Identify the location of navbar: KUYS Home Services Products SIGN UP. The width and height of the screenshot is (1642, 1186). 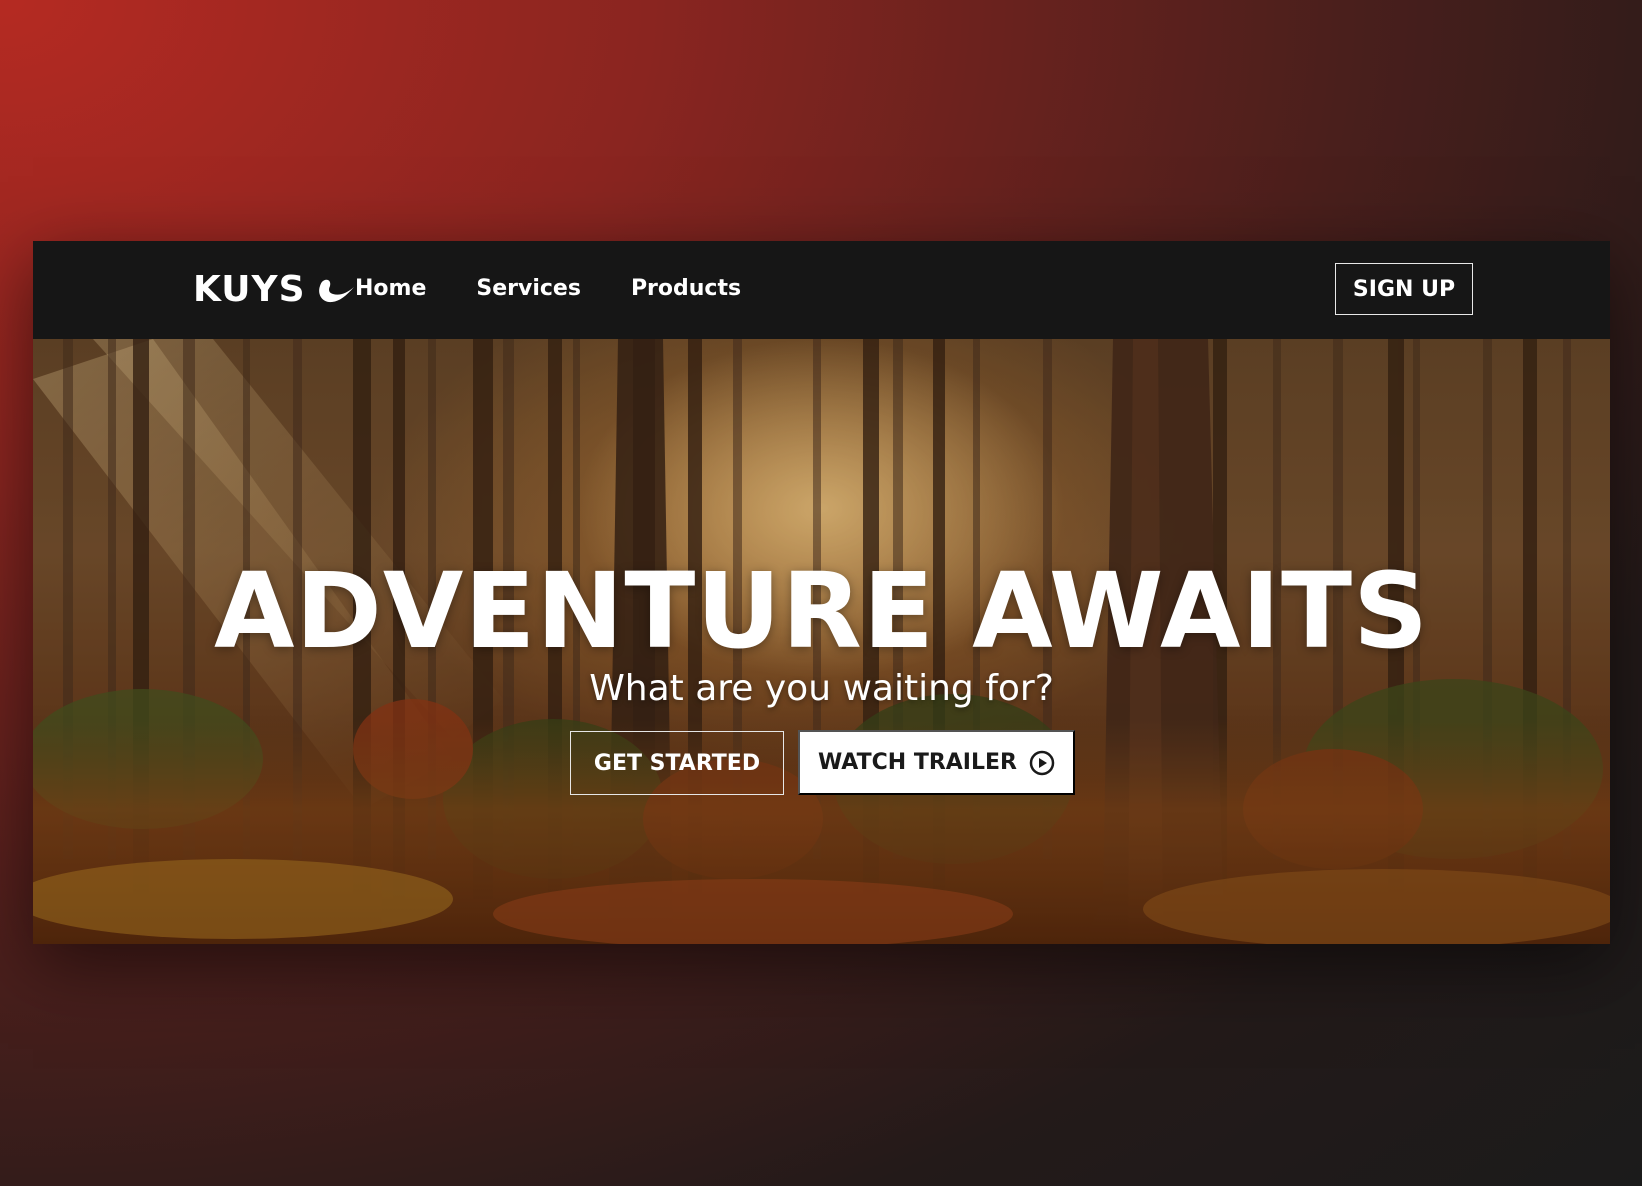
(821, 290).